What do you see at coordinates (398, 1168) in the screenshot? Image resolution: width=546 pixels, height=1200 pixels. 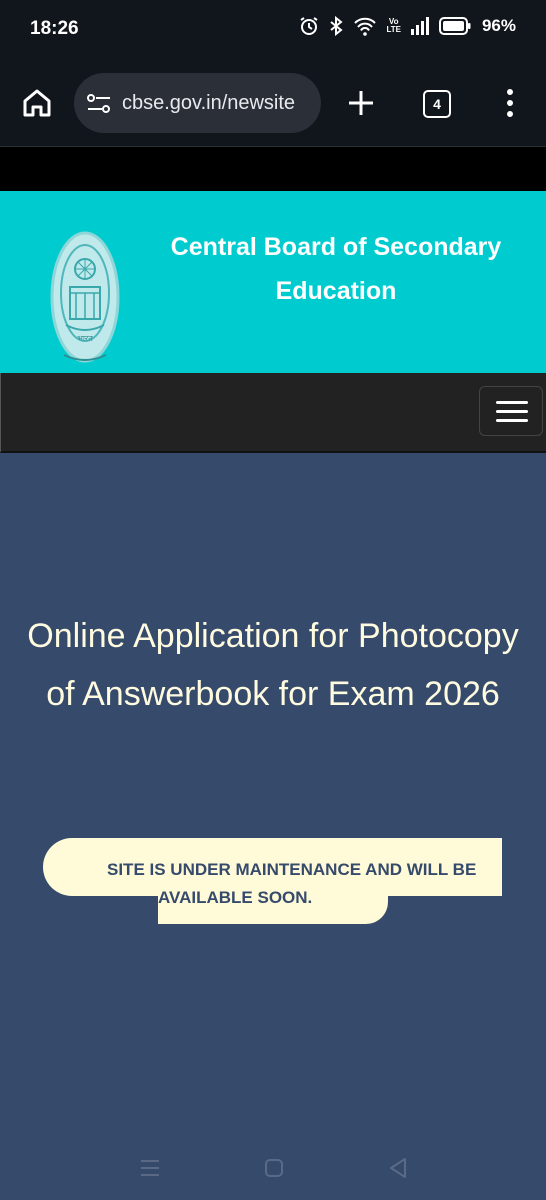 I see `back-icon` at bounding box center [398, 1168].